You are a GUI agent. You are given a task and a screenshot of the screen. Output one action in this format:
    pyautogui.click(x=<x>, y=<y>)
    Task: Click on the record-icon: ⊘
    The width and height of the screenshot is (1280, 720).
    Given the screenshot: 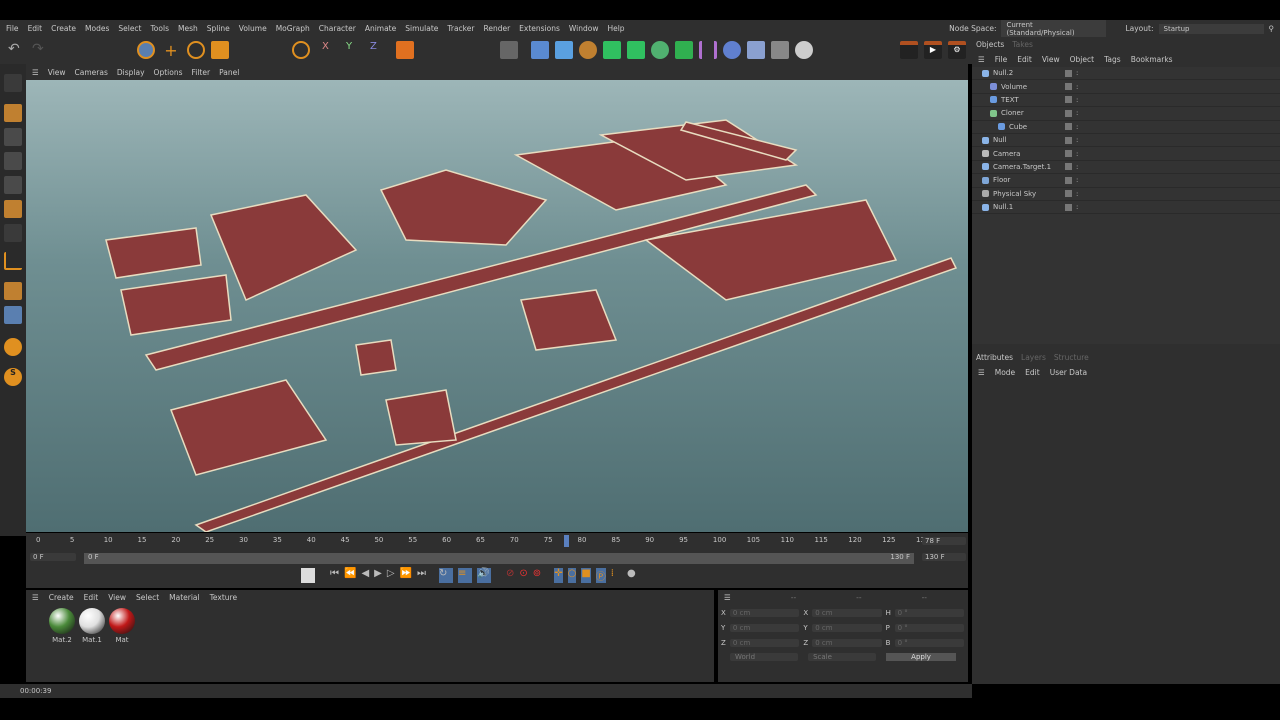 What is the action you would take?
    pyautogui.click(x=510, y=575)
    